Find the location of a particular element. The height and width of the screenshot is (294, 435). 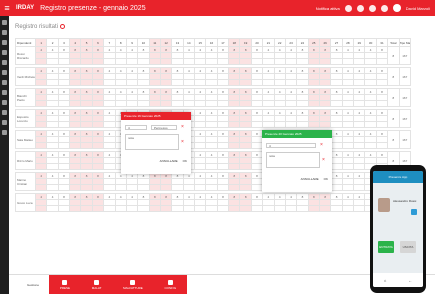

dialog-header: Presenze 16 Gennaio 2025 is located at coordinates (156, 116).